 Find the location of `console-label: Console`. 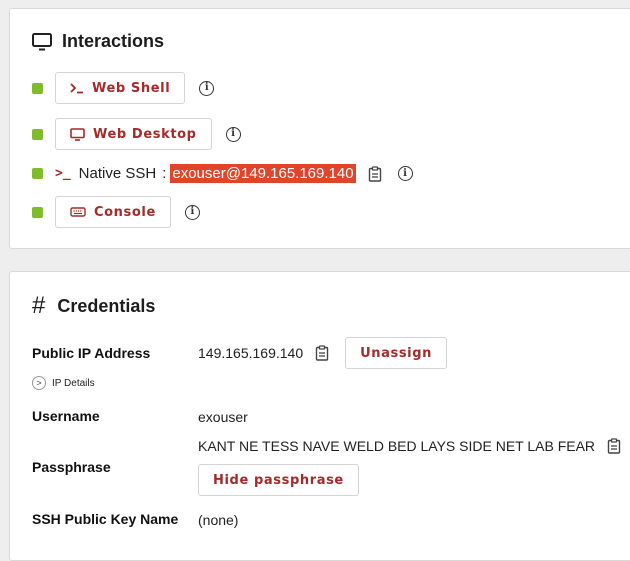

console-label: Console is located at coordinates (125, 212).